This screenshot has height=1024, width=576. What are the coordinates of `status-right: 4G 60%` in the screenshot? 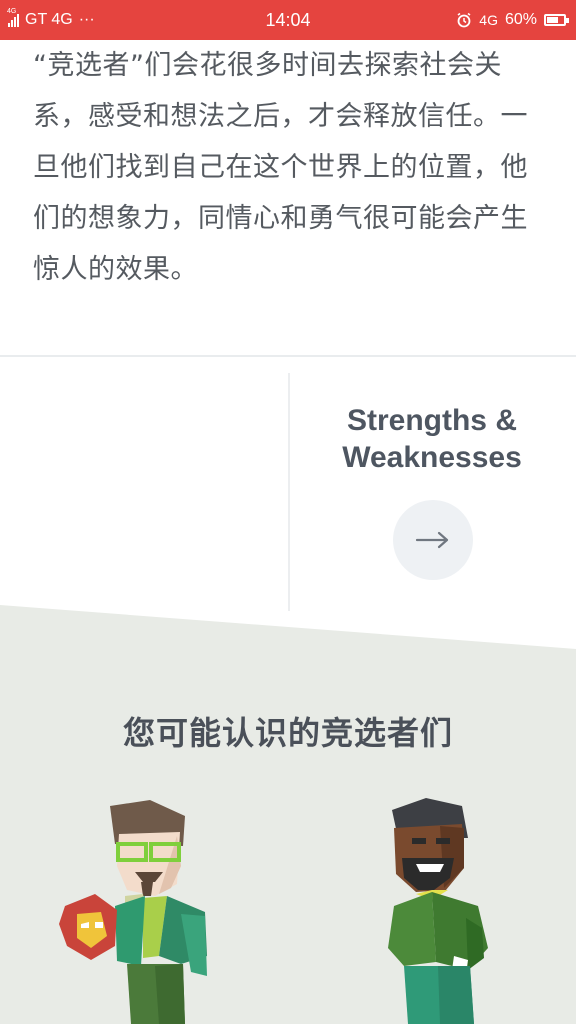 It's located at (512, 20).